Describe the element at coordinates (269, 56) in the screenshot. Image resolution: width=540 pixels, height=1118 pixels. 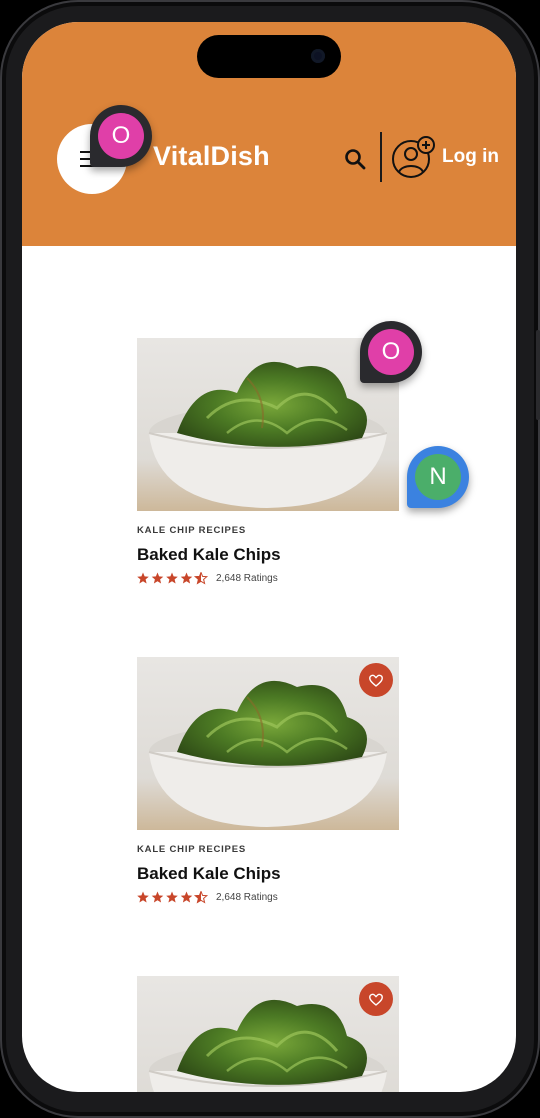
I see `dynamic-island` at that location.